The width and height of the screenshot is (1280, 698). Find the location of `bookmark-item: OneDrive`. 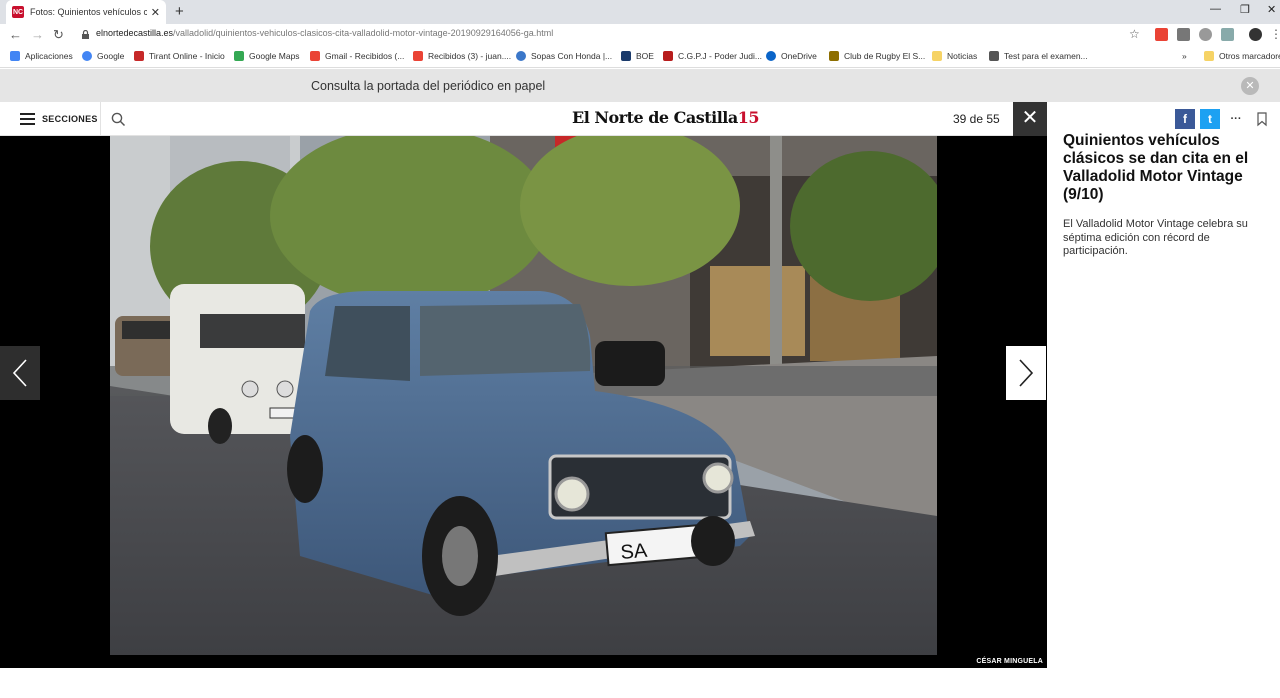

bookmark-item: OneDrive is located at coordinates (791, 56).